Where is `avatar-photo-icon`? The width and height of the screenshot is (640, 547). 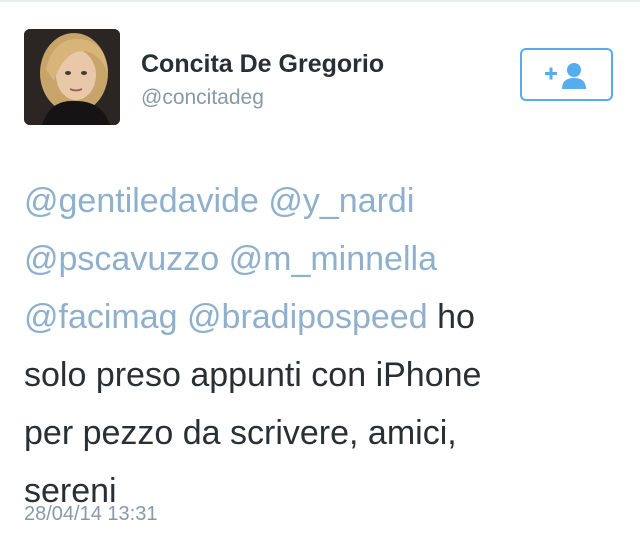 avatar-photo-icon is located at coordinates (72, 77).